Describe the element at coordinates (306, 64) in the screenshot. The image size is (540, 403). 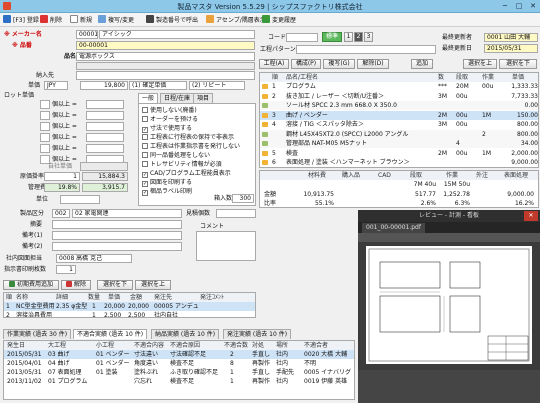
I see `config-button: 構成(P)` at that location.